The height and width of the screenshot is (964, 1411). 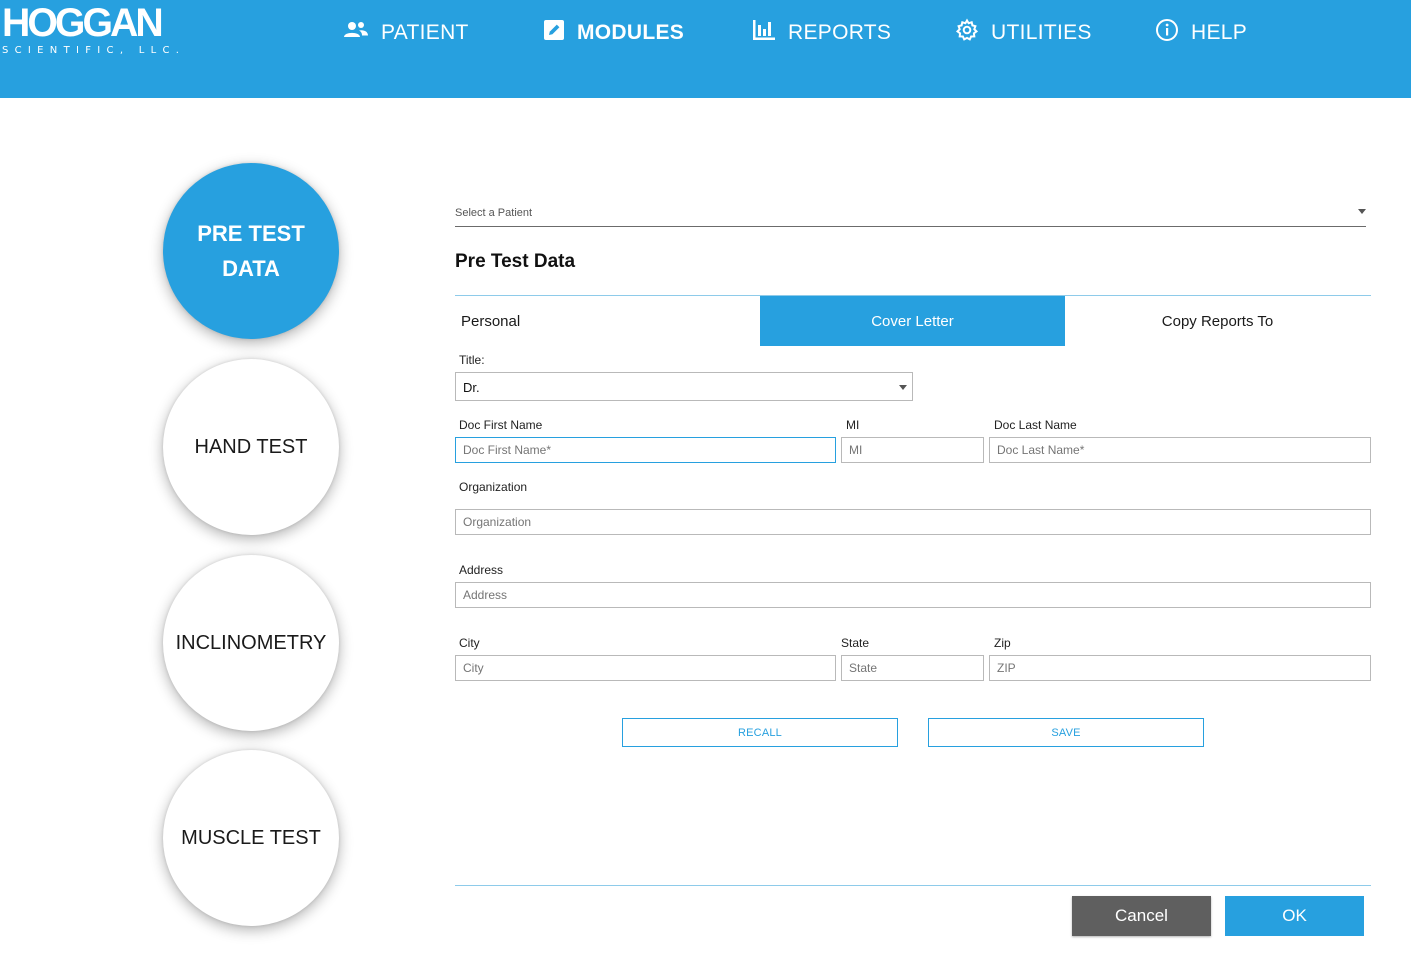 I want to click on module-hand-test: HAND TEST, so click(x=251, y=447).